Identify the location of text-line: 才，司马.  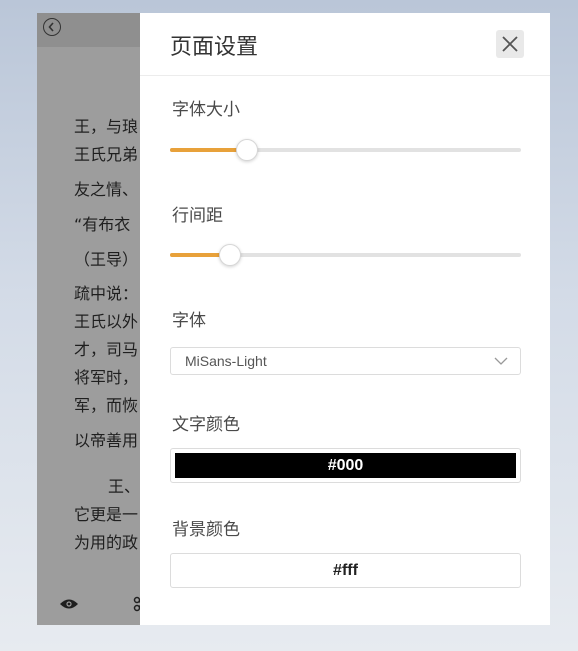
(106, 349).